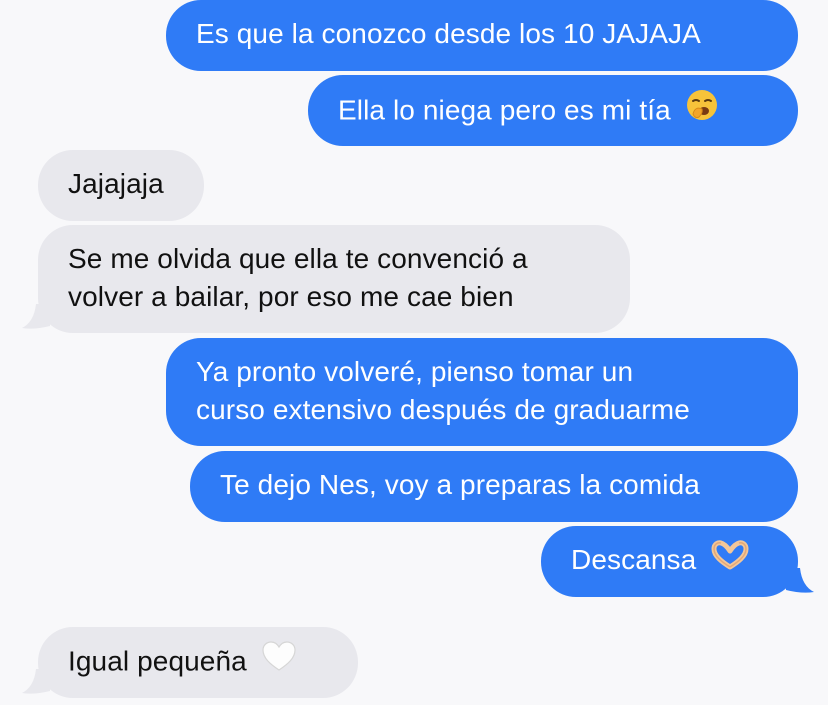 This screenshot has height=705, width=828. Describe the element at coordinates (415, 371) in the screenshot. I see `message-text-line: Ya pronto volveré, pienso tomar un` at that location.